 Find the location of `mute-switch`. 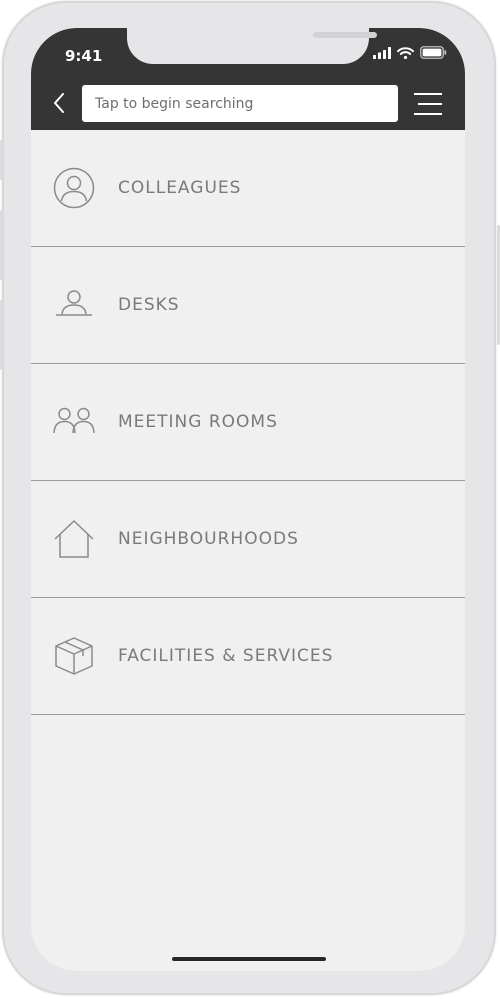

mute-switch is located at coordinates (1, 160).